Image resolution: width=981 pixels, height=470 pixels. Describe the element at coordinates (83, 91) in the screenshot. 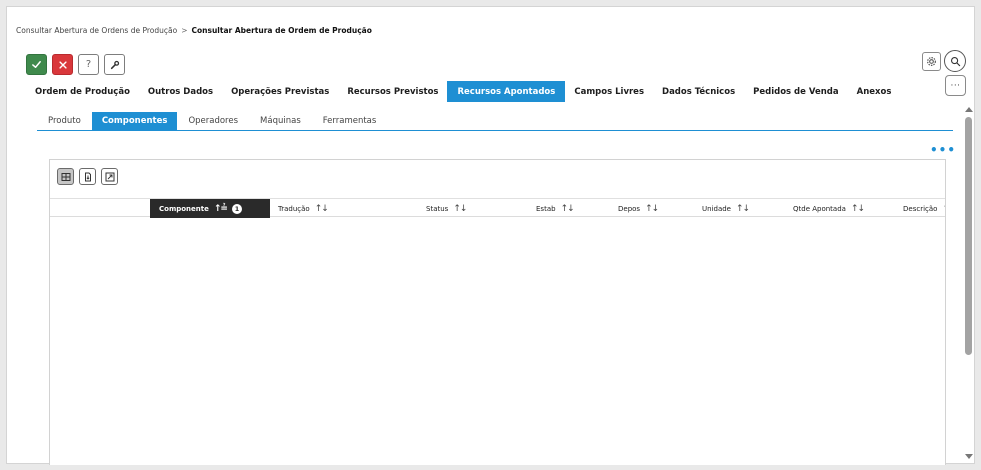

I see `tab-ordem-de-producao: Ordem de Produção` at that location.